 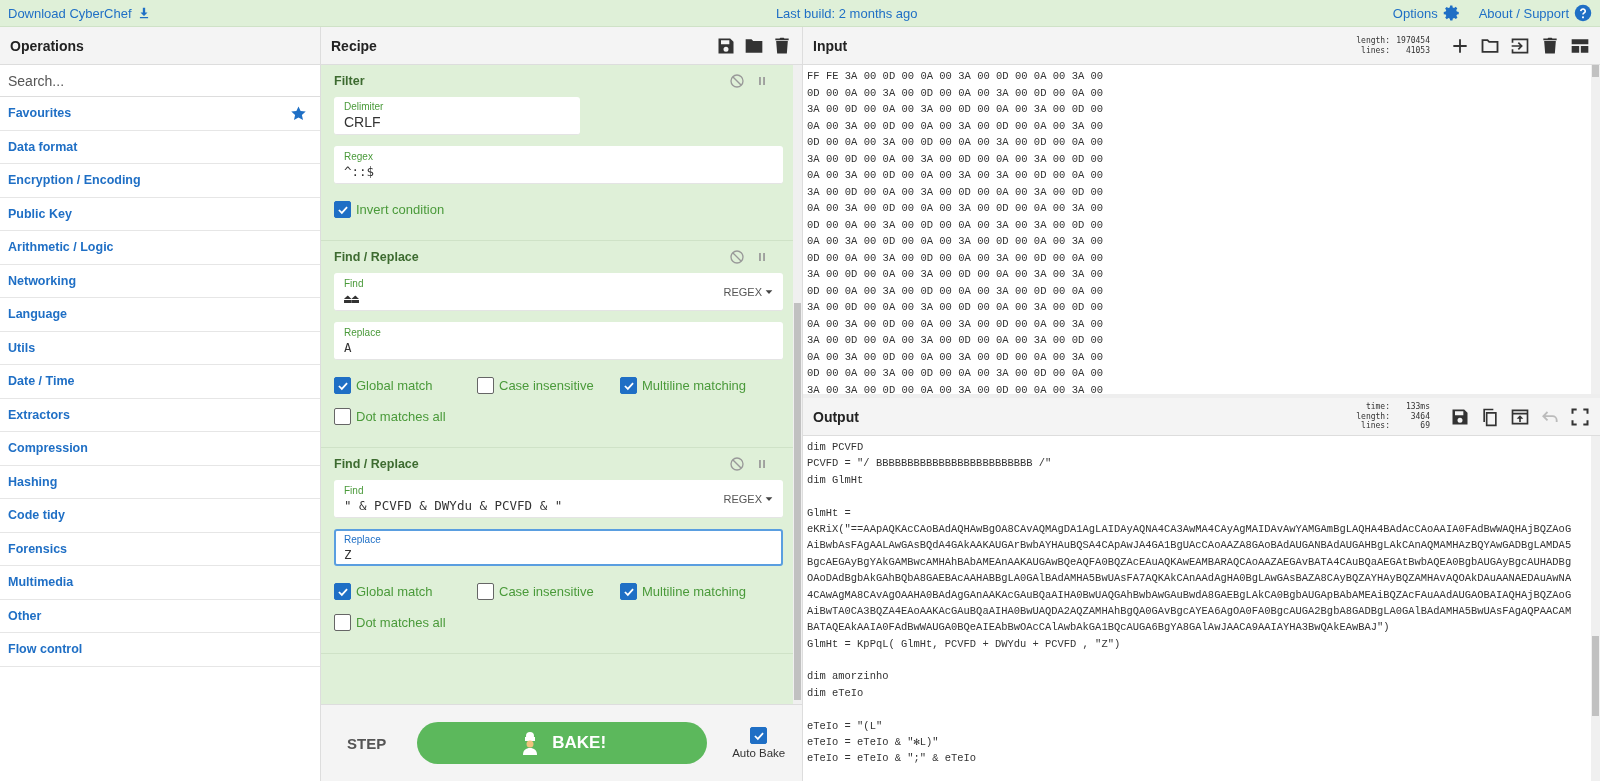 What do you see at coordinates (845, 726) in the screenshot?
I see `code-line: eTeIo = "(L"` at bounding box center [845, 726].